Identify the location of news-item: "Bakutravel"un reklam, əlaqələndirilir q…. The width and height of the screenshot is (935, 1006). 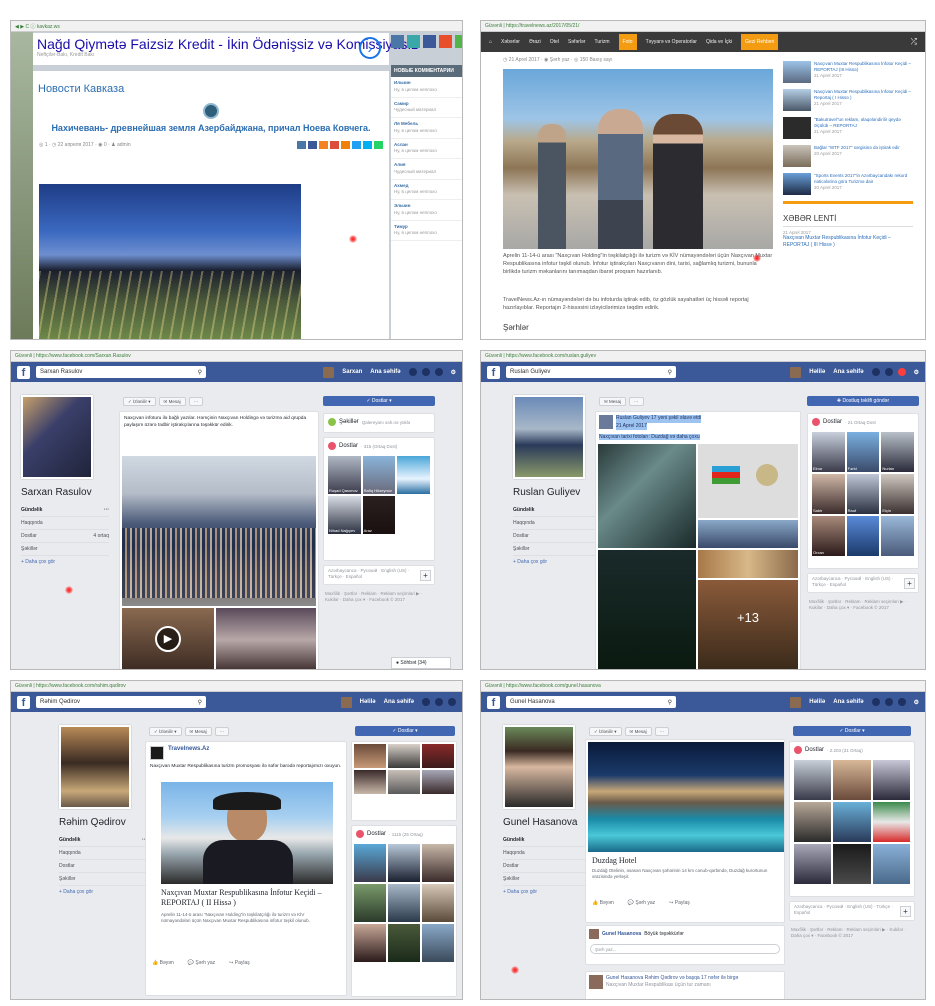
(848, 128).